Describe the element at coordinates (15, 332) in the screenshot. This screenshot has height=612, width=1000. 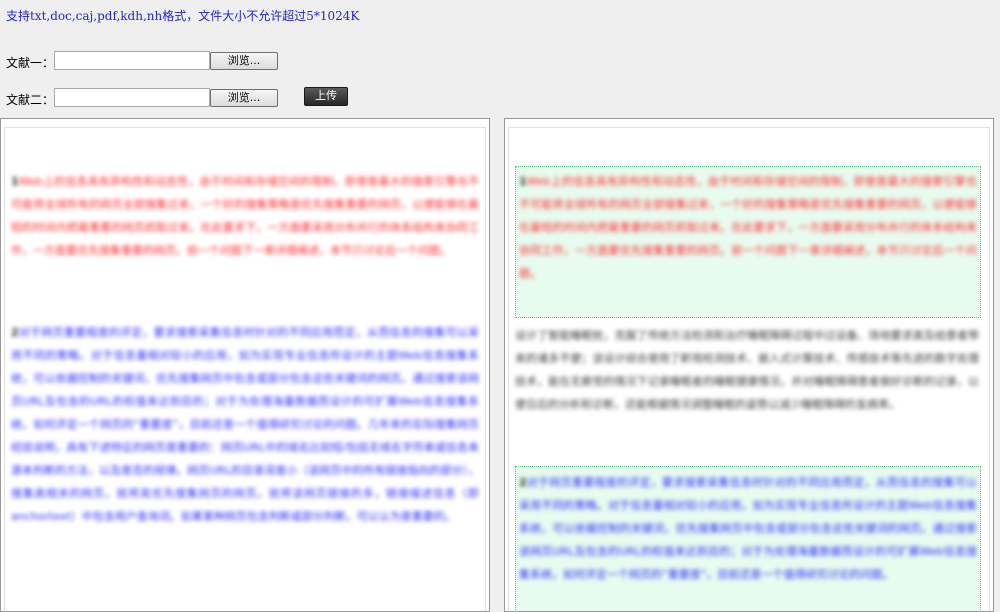
I see `left-paragraph-2-number: 2` at that location.